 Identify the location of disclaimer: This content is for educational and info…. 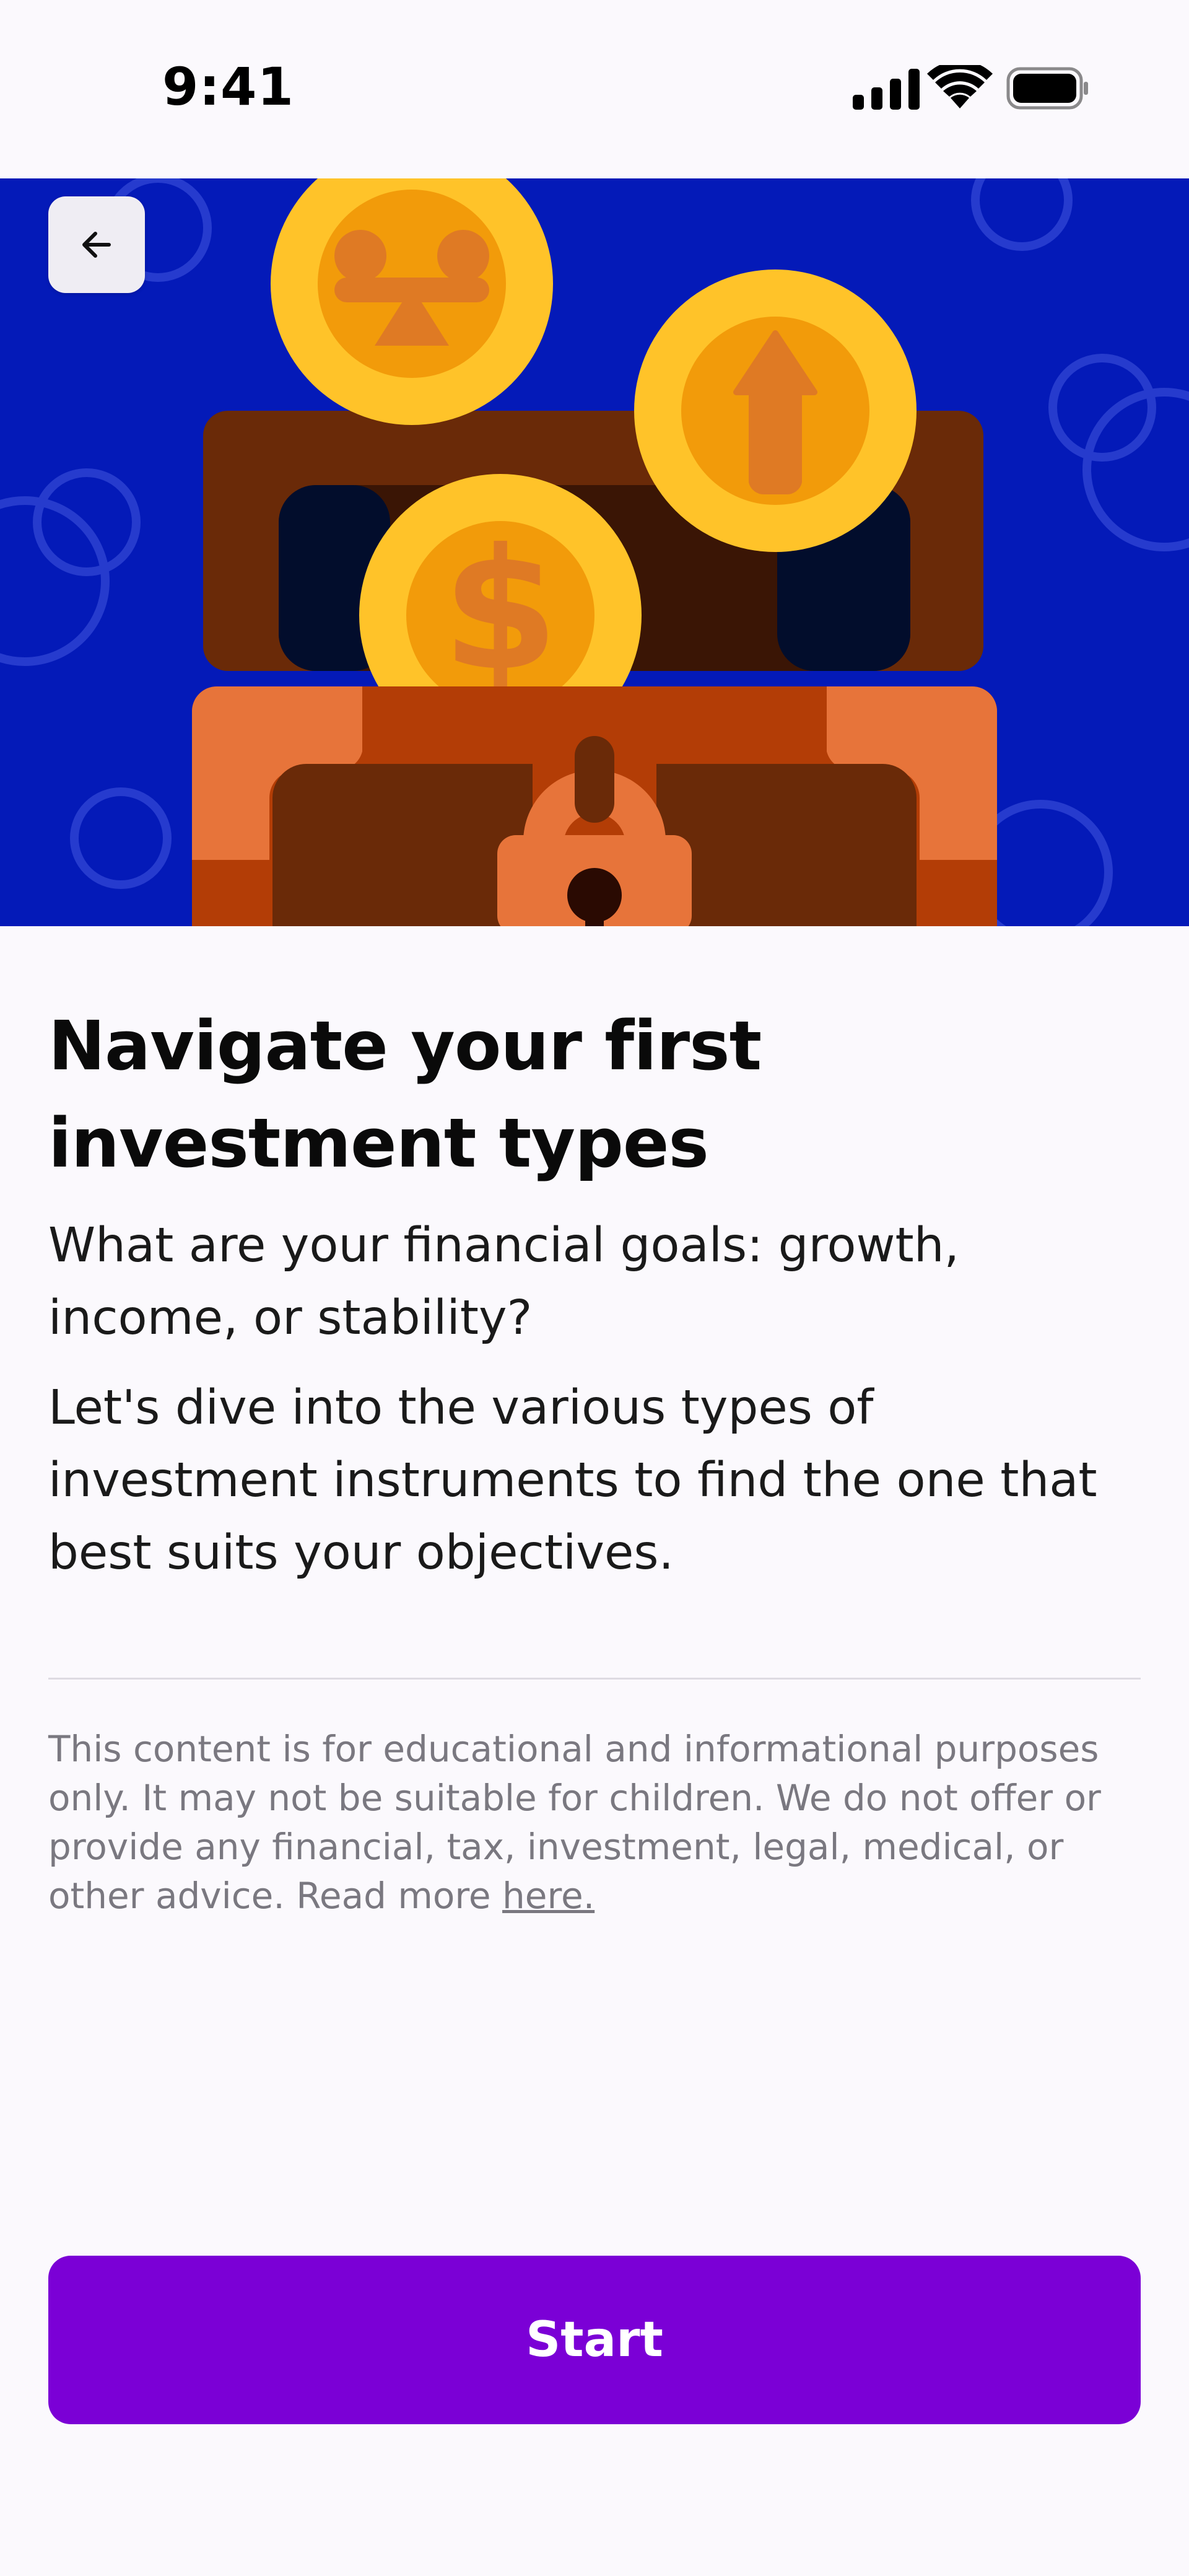
(594, 1823).